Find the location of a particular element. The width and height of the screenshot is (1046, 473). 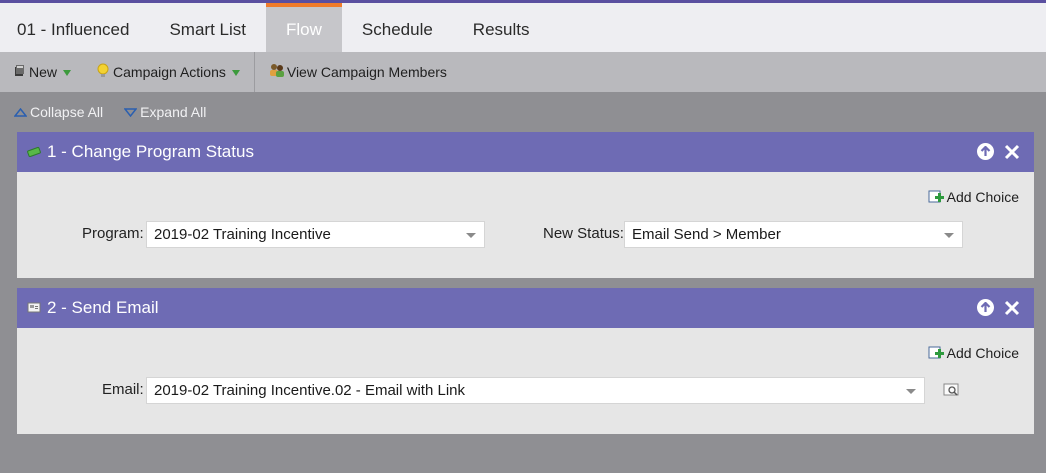

lightbulb-icon is located at coordinates (103, 72).